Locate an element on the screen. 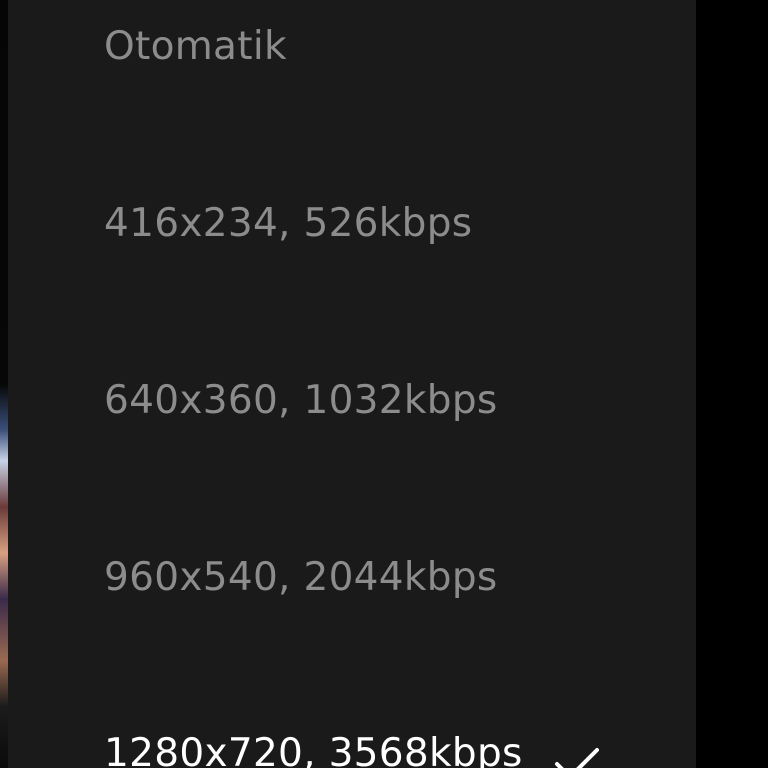  video-frame-edge is located at coordinates (4, 384).